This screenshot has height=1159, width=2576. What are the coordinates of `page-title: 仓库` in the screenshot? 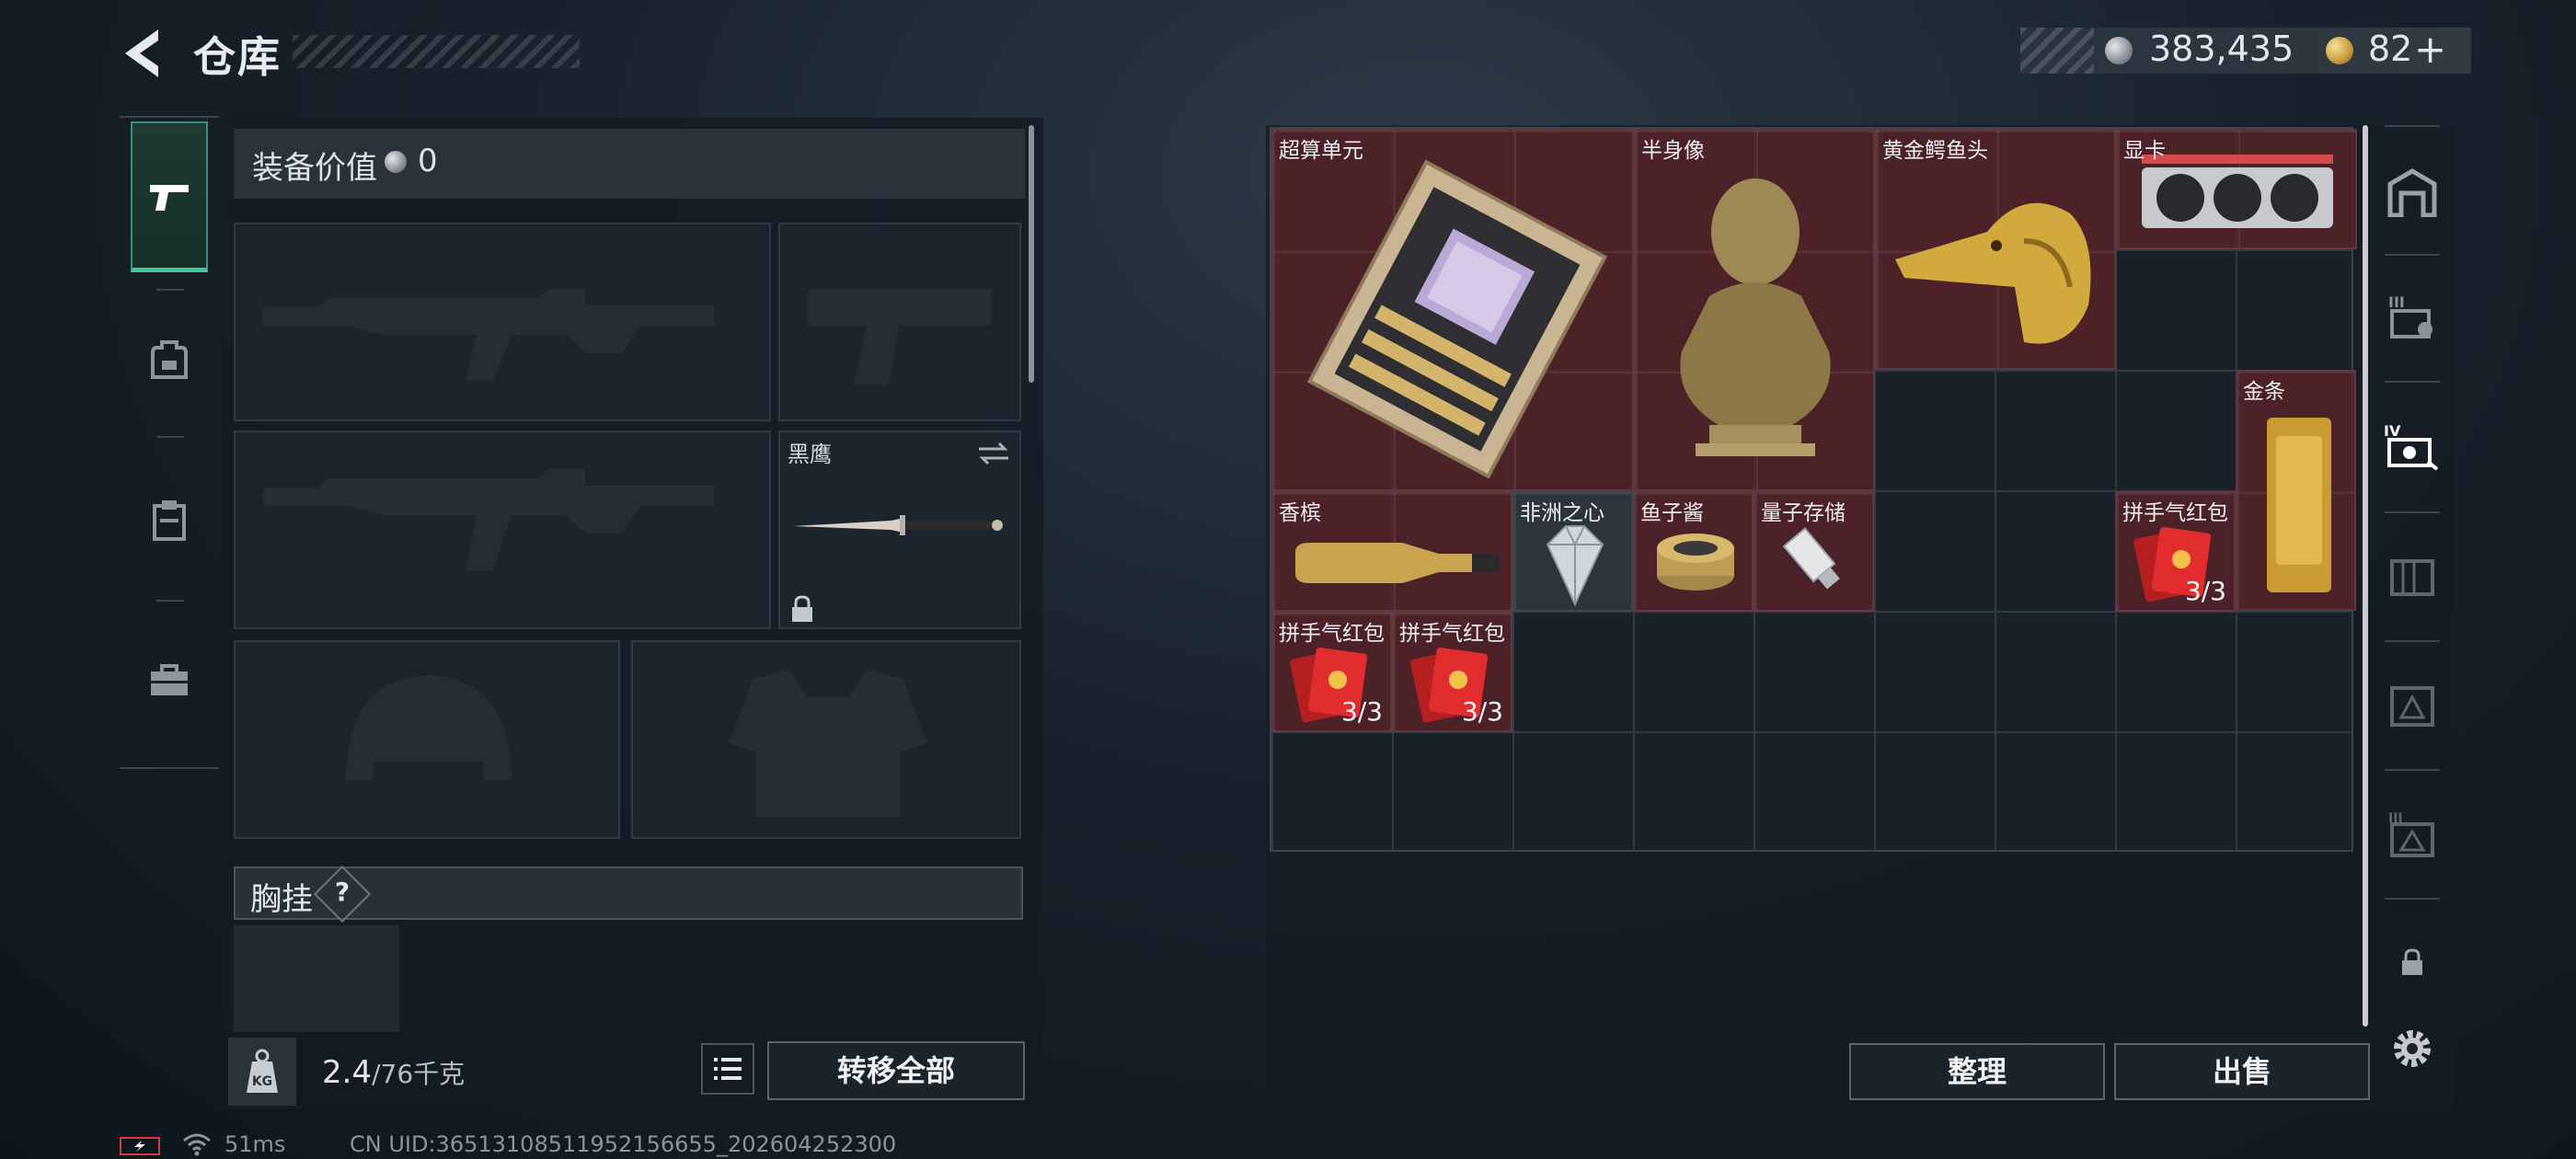 It's located at (237, 57).